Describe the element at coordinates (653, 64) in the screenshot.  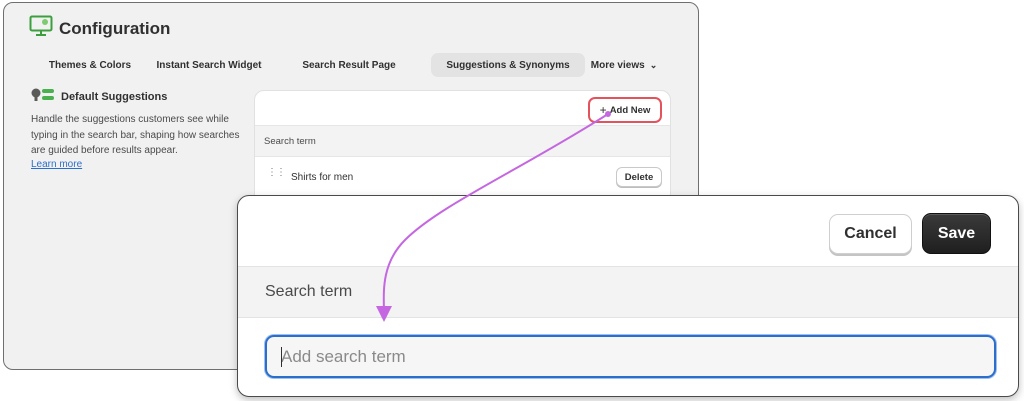
I see `chevron-down-icon: ⌄` at that location.